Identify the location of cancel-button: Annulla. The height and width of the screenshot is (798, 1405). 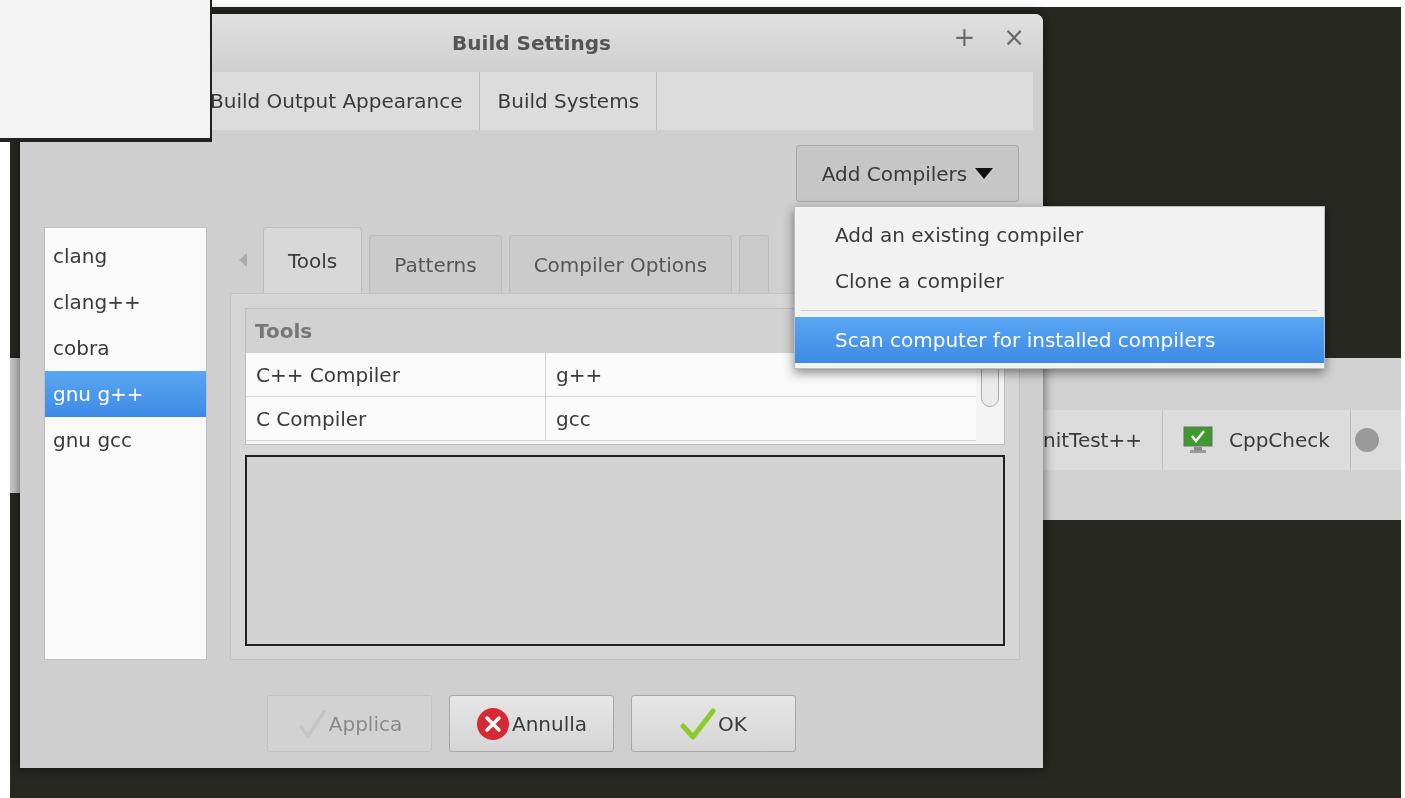
(531, 723).